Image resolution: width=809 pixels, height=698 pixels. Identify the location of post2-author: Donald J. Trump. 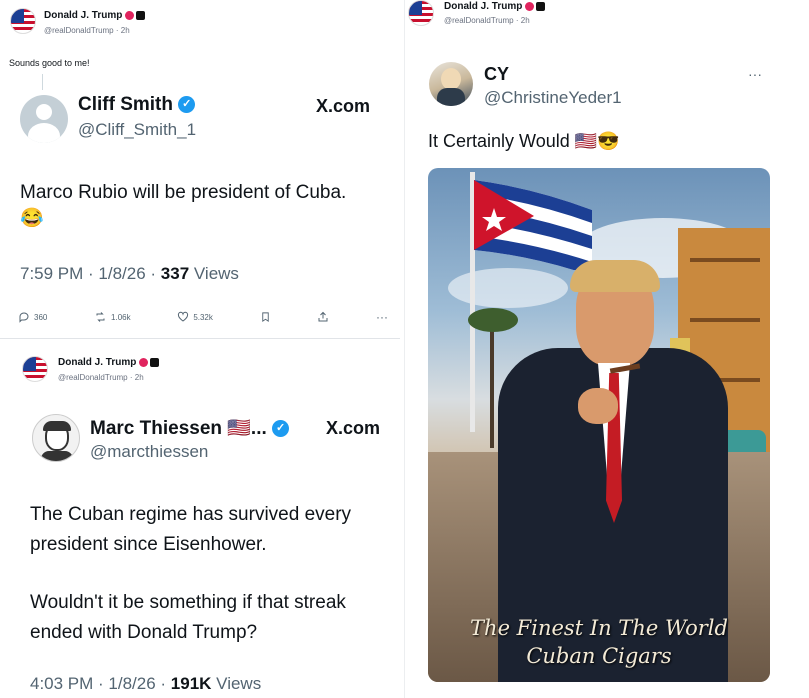
(109, 362).